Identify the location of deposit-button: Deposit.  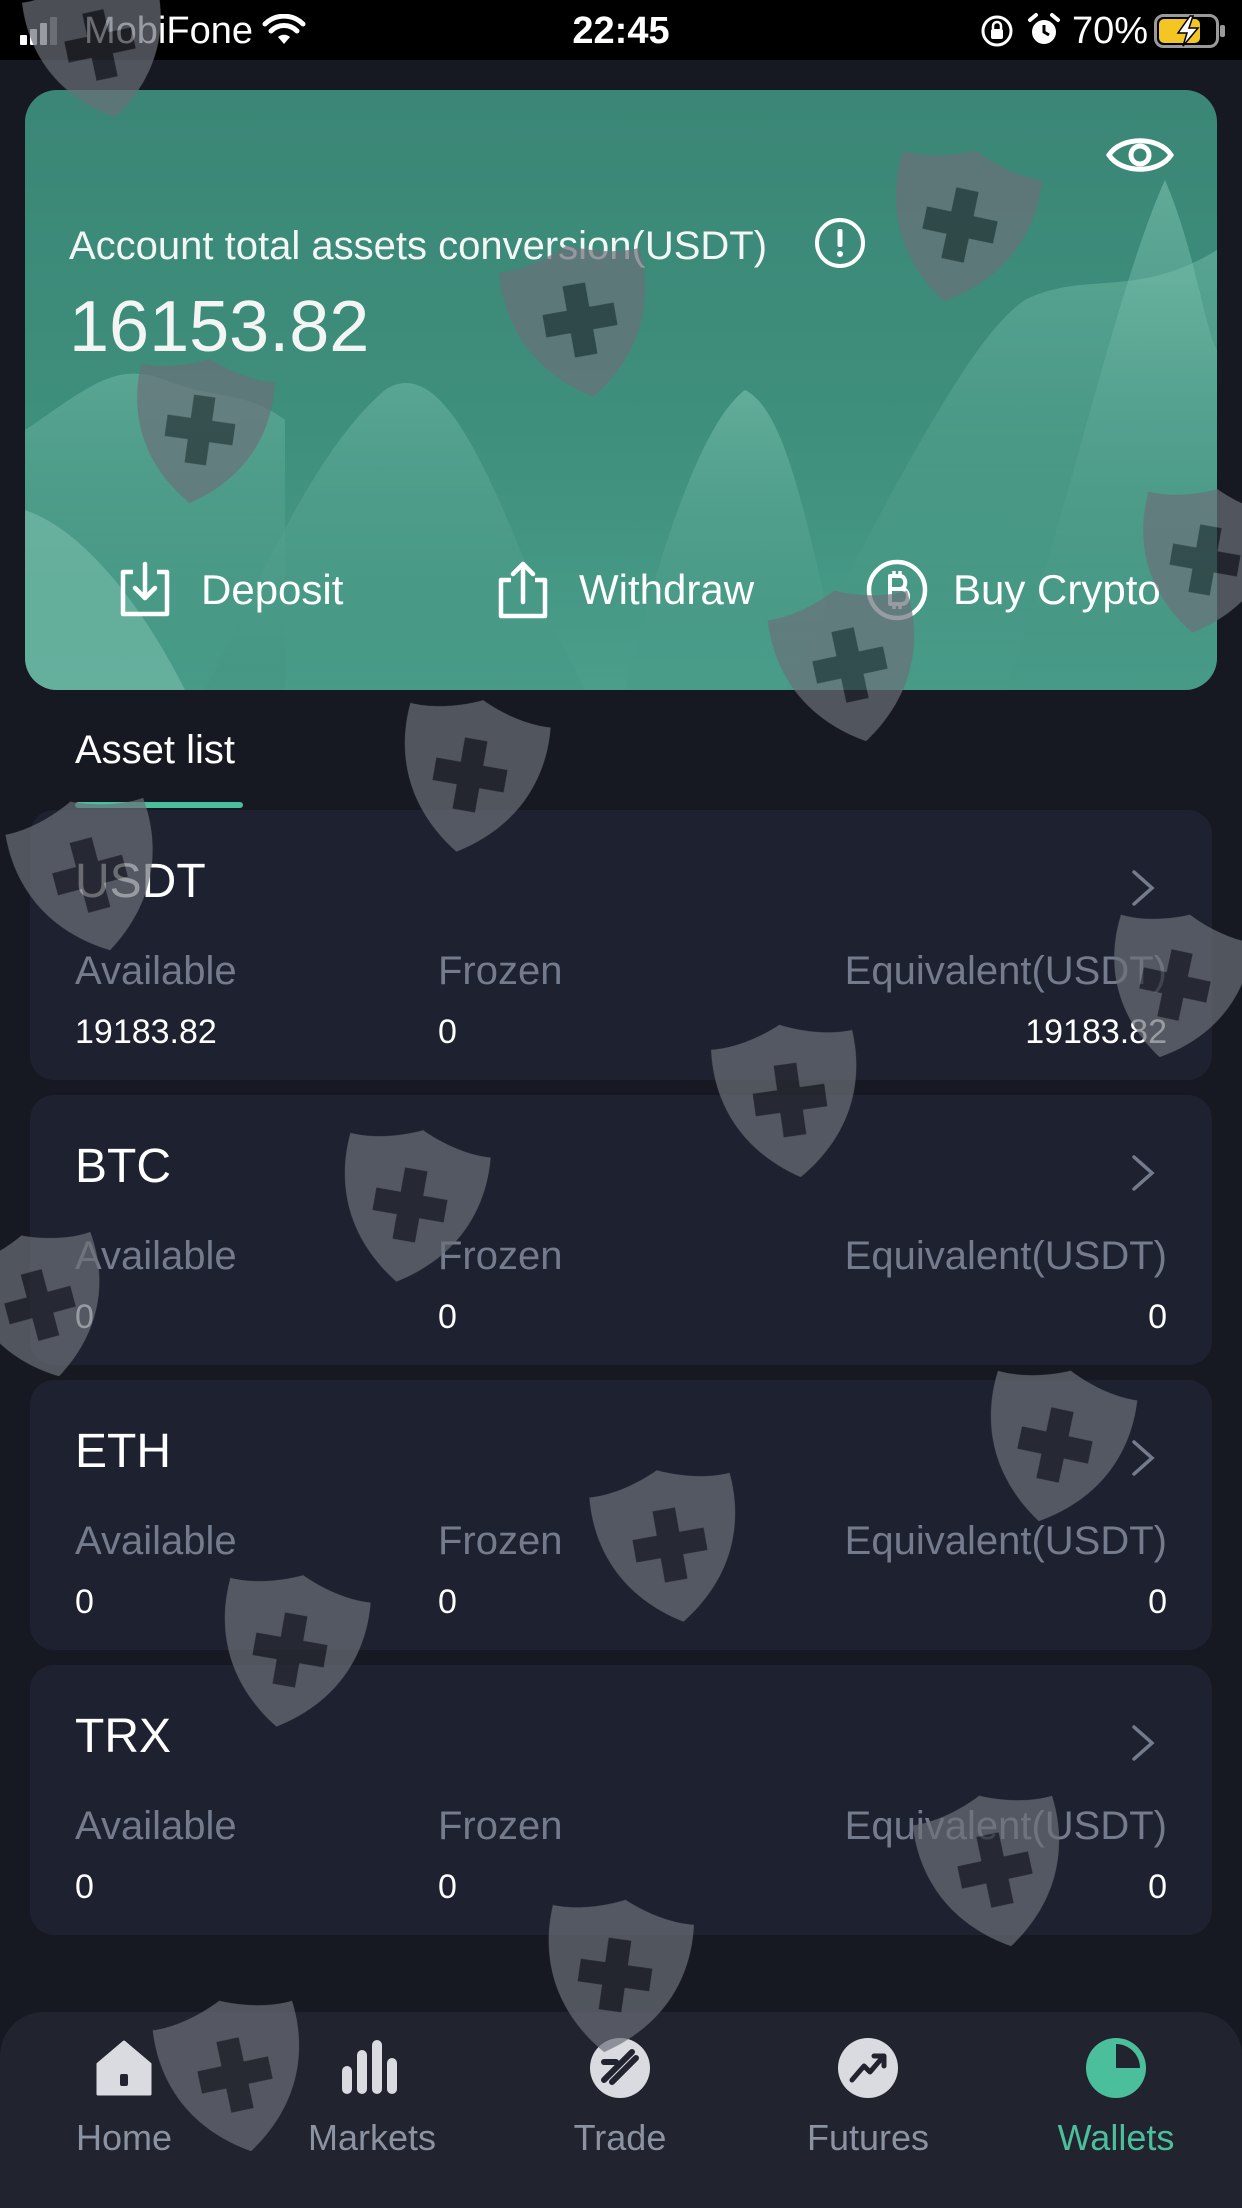
(228, 590).